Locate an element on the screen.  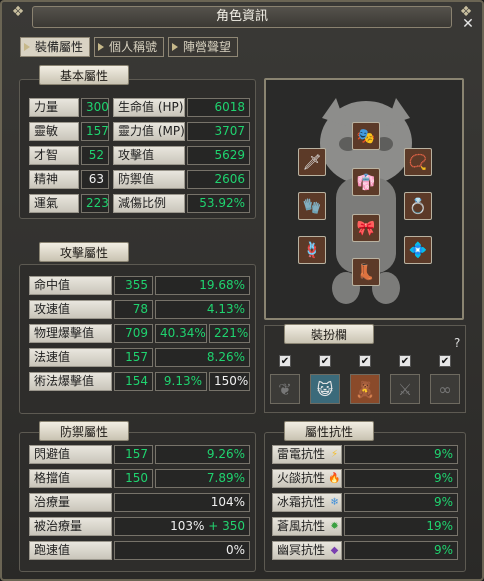
tab-personal-titles: 個人稱號 is located at coordinates (129, 47).